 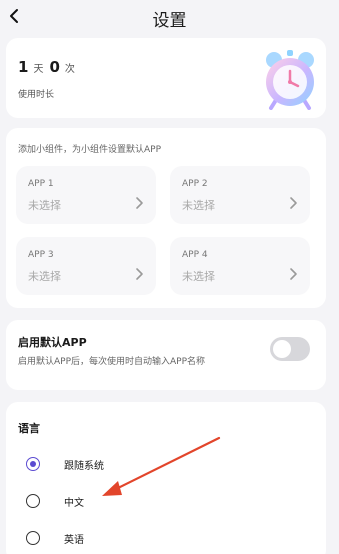 I want to click on default-app-card: 启用默认APP 启用默认APP后，每次使用时自动输入APP名称, so click(x=166, y=355).